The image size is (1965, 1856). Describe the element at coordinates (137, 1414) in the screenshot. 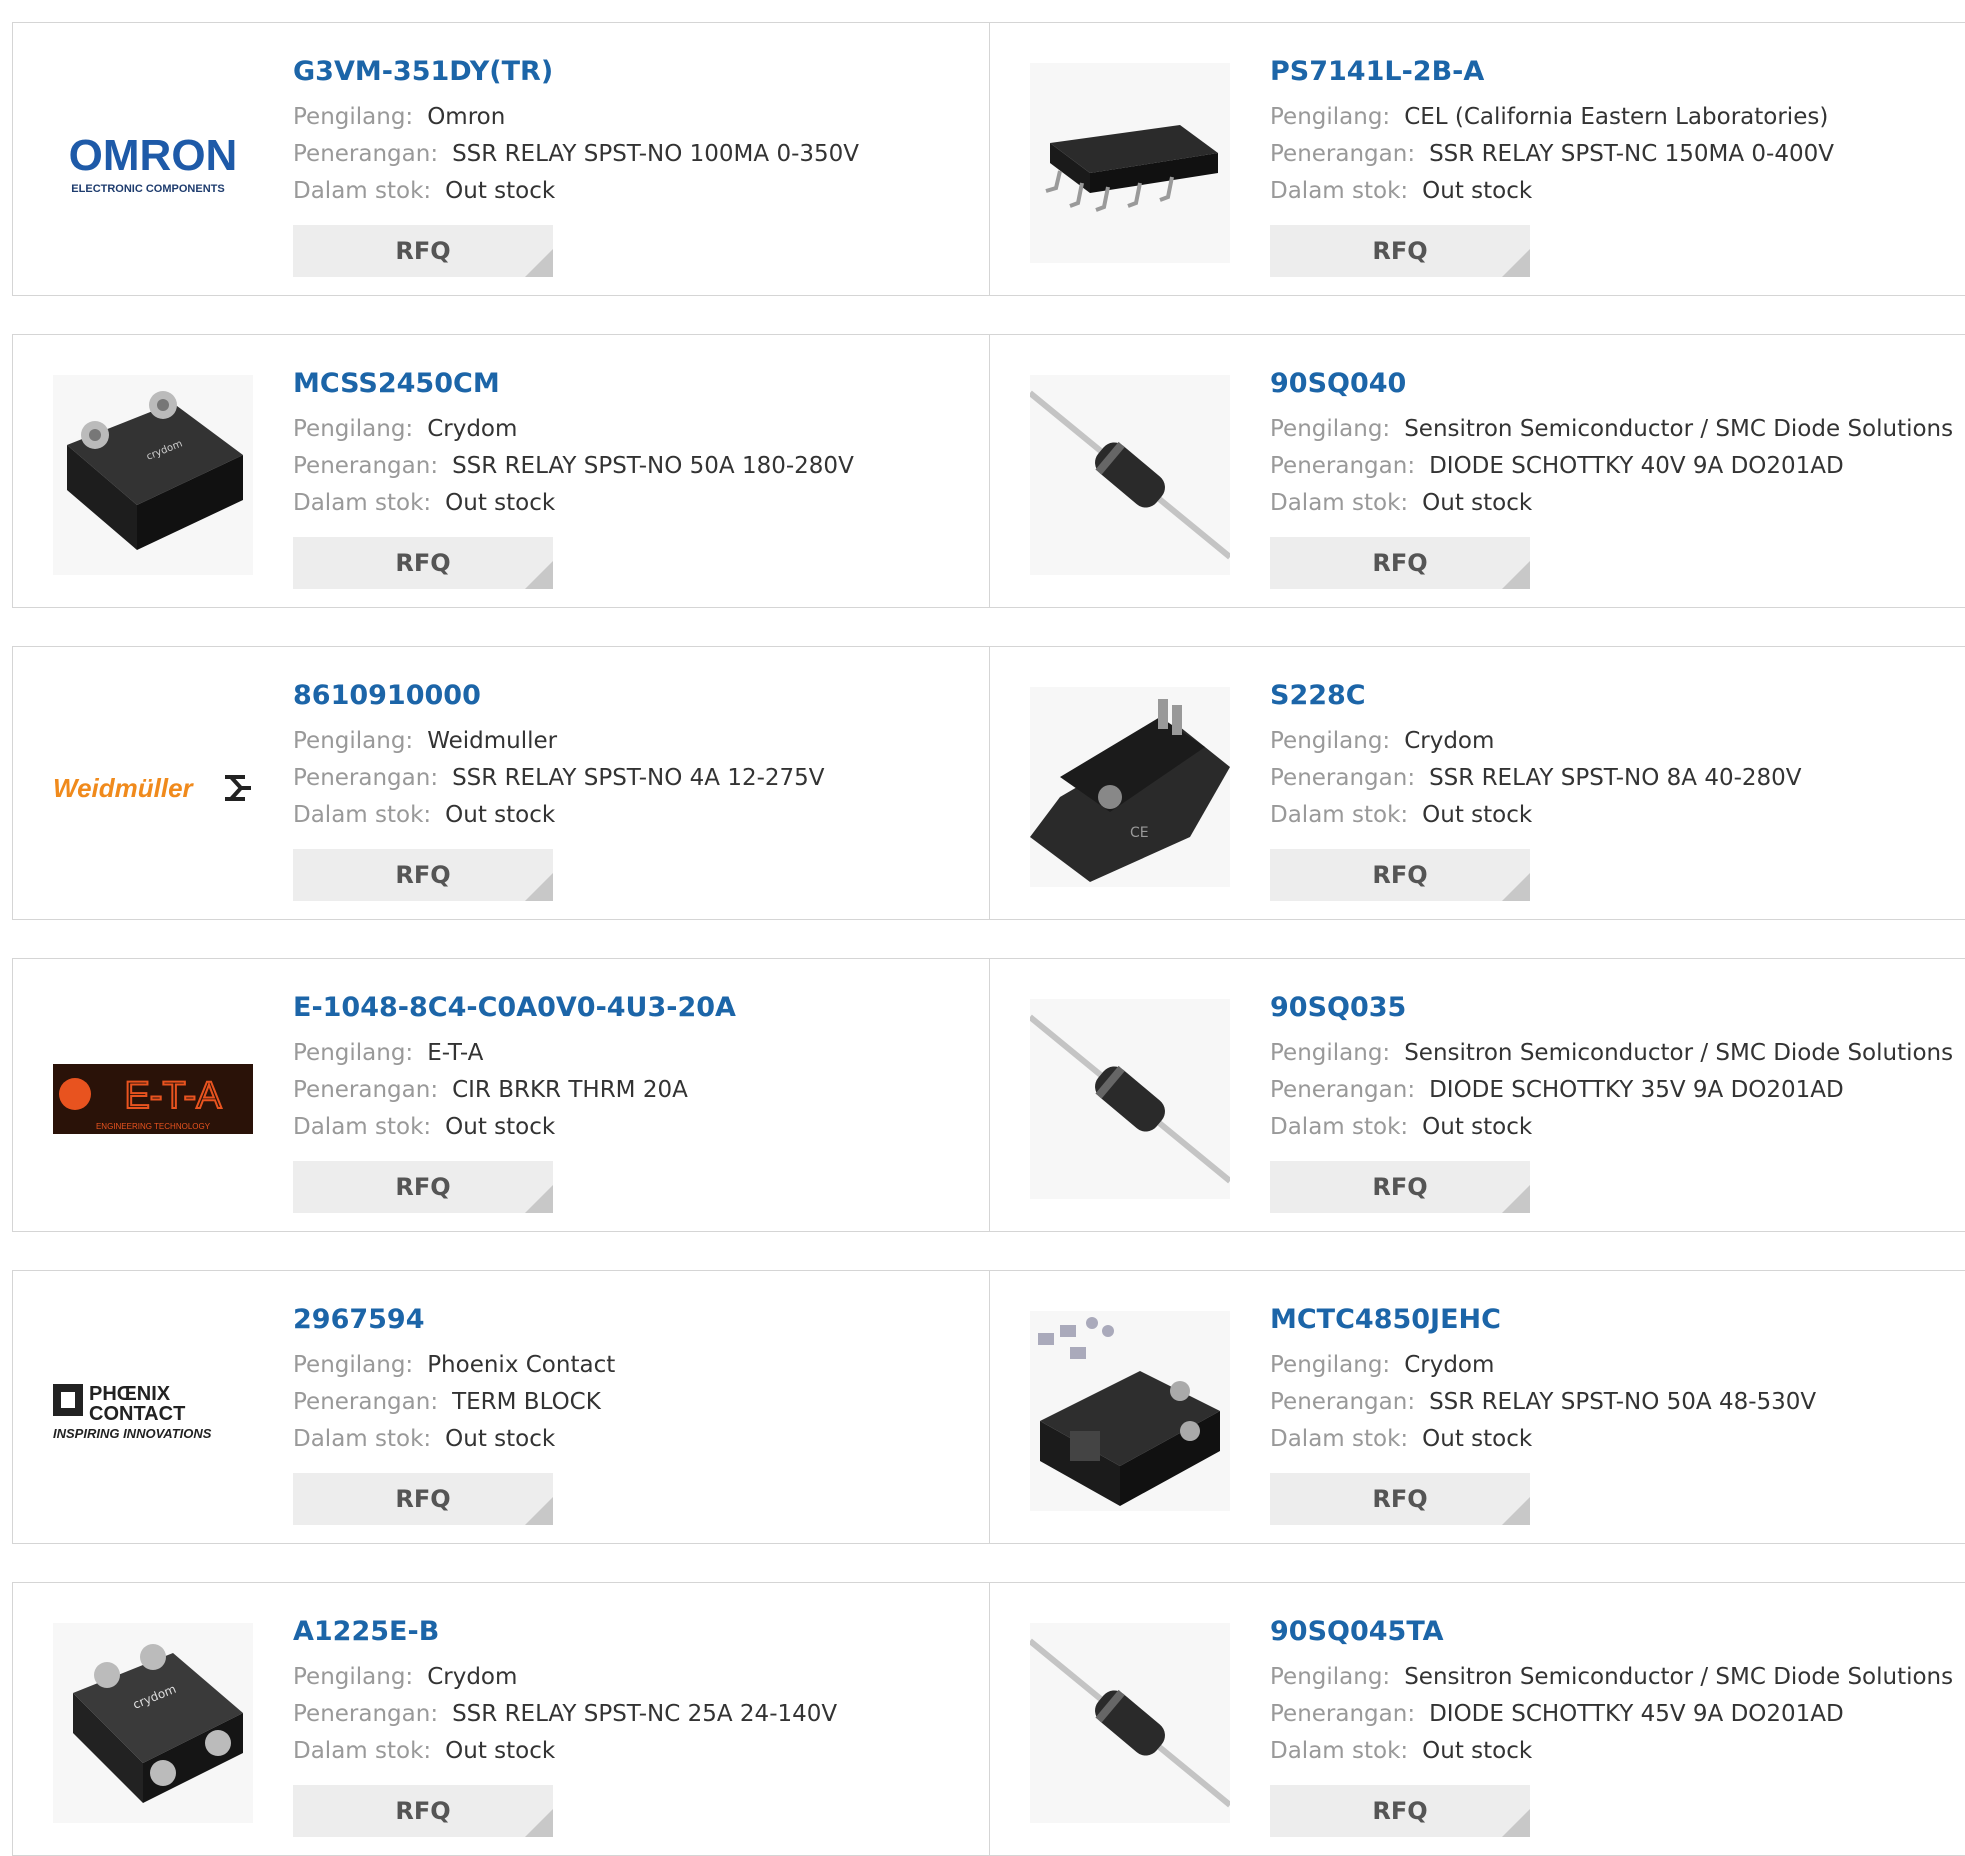

I see `svg-text: CONTACT` at that location.